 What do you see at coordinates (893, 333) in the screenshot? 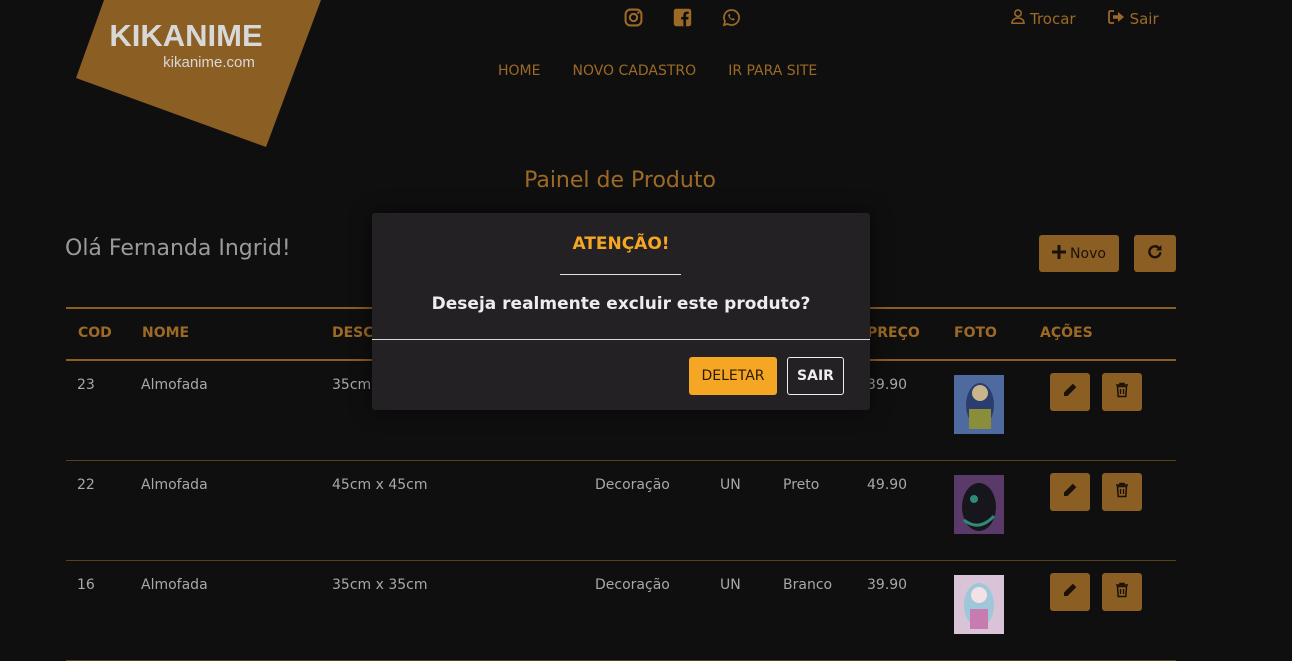
I see `header-price: PREÇO` at bounding box center [893, 333].